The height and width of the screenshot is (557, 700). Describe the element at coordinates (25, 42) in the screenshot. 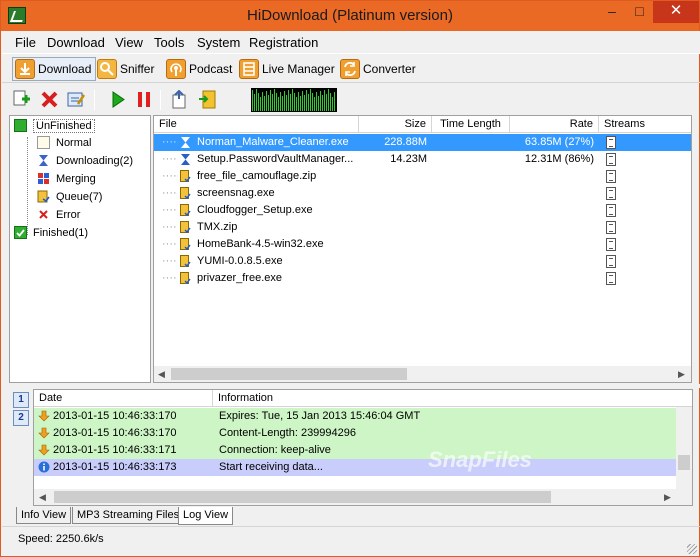

I see `menu-file: File` at that location.